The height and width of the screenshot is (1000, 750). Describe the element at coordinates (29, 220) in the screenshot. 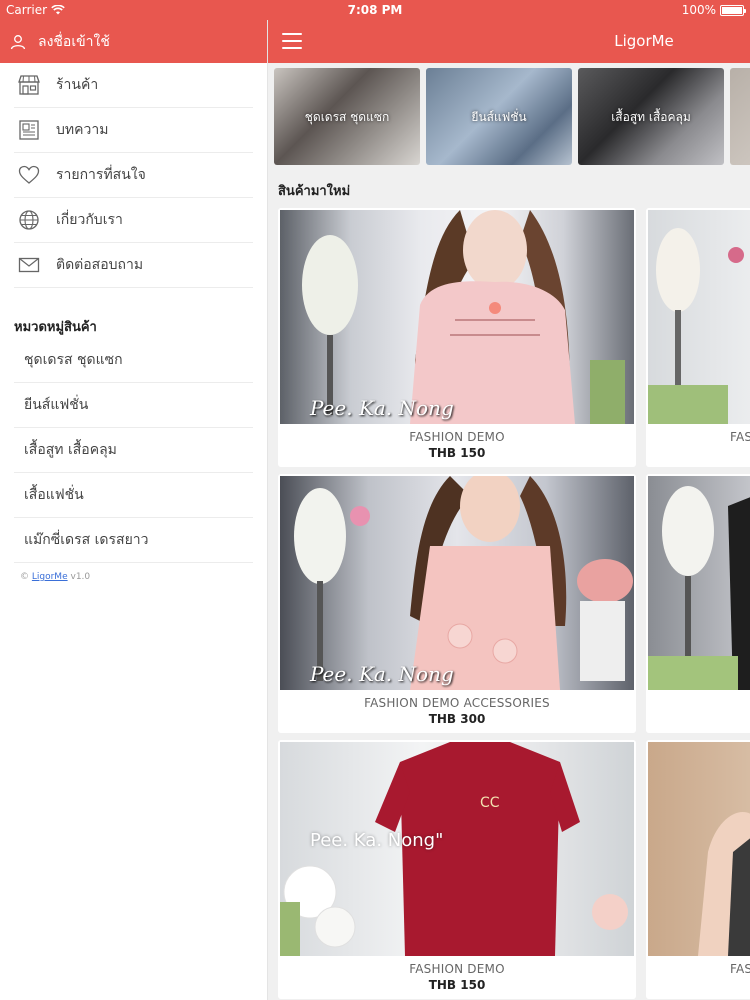

I see `globe-icon` at that location.